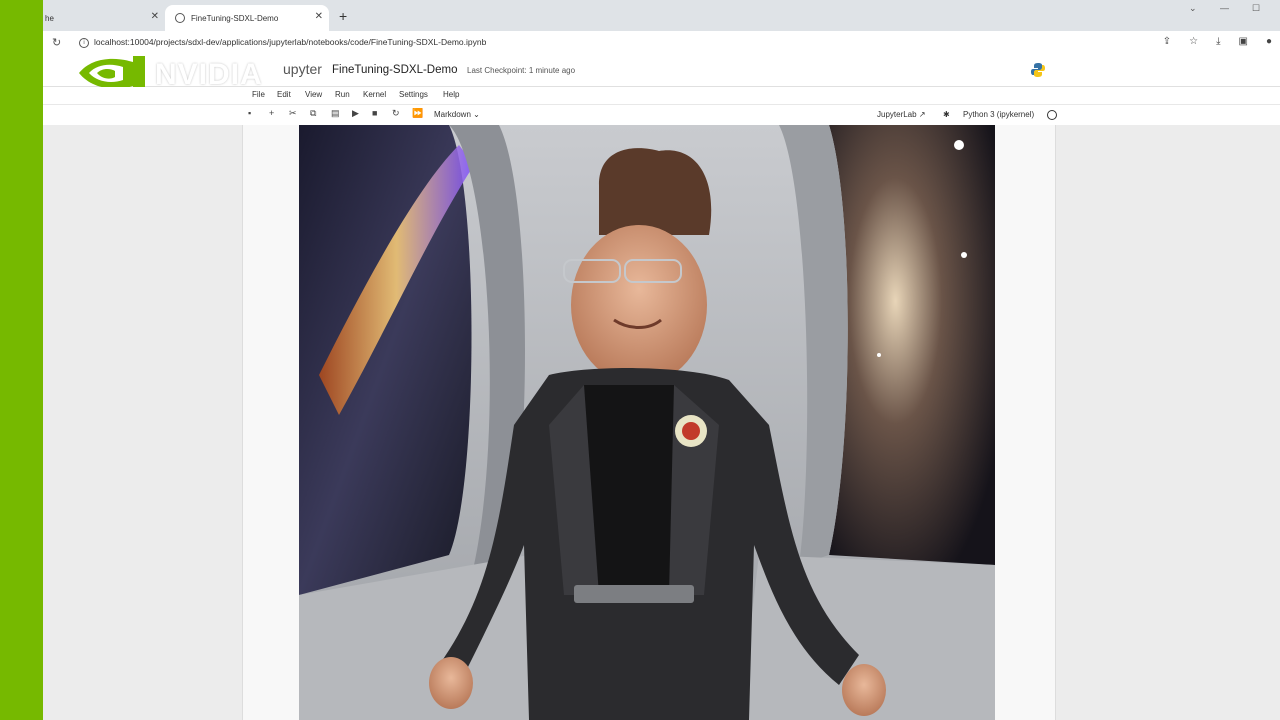  Describe the element at coordinates (342, 94) in the screenshot. I see `menu-run: Run` at that location.